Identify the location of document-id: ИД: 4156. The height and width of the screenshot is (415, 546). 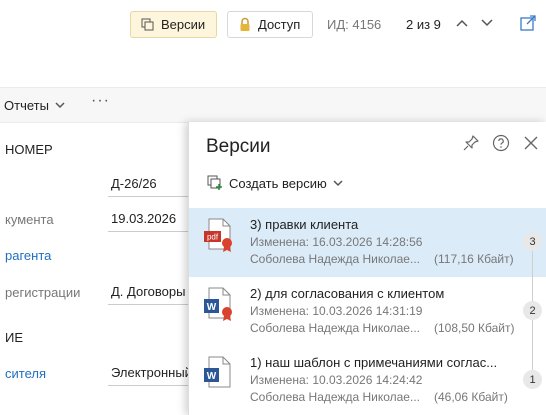
(354, 24).